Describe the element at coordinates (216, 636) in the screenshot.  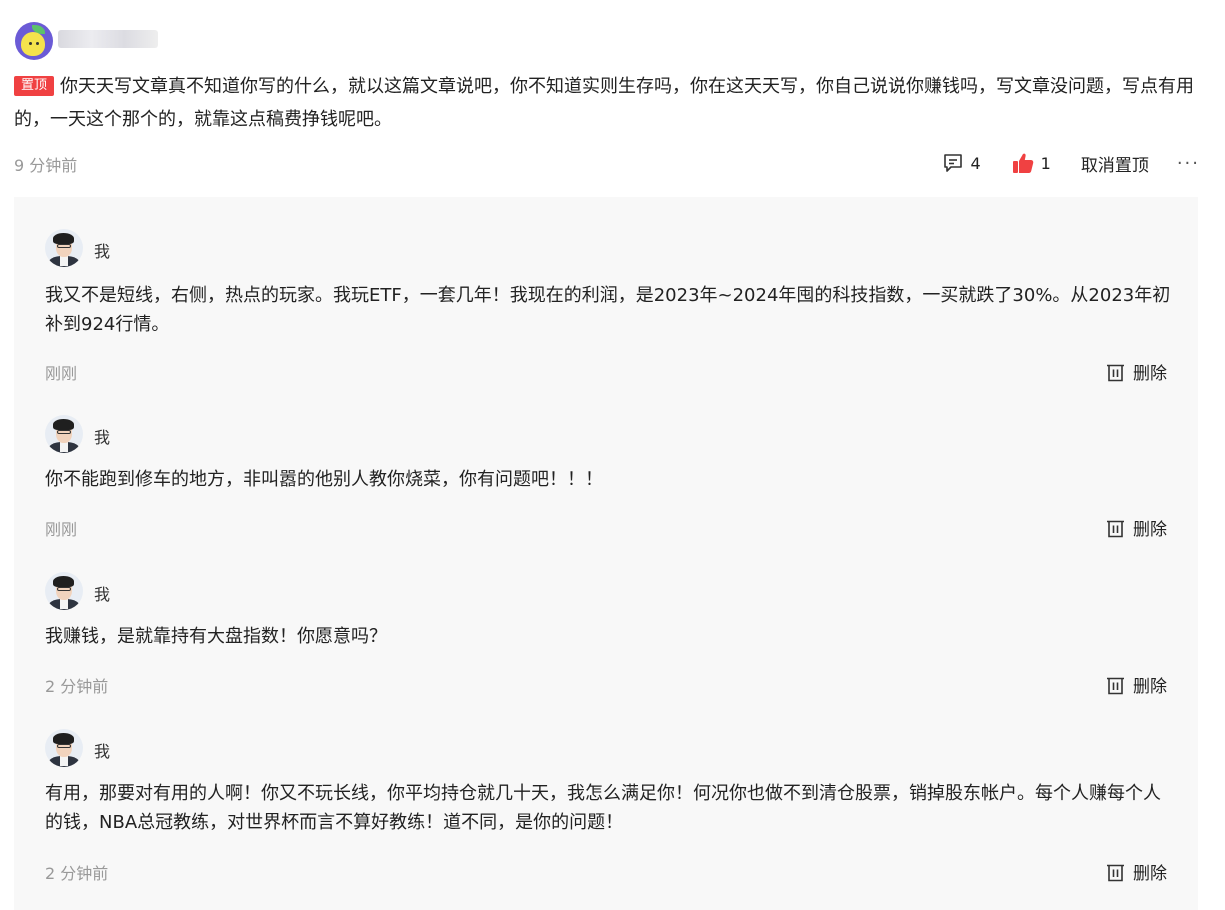
I see `reply-text: 我赚钱，是就靠持有大盘指数！你愿意吗？` at that location.